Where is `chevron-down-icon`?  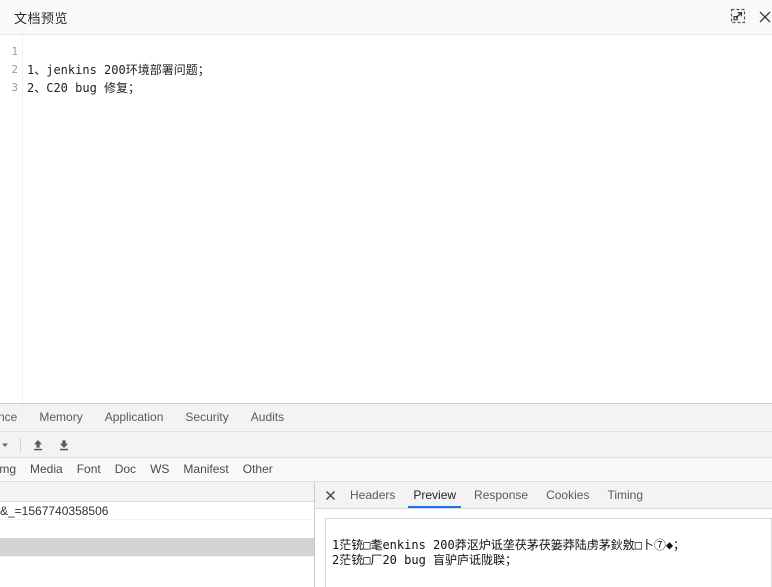 chevron-down-icon is located at coordinates (6, 445).